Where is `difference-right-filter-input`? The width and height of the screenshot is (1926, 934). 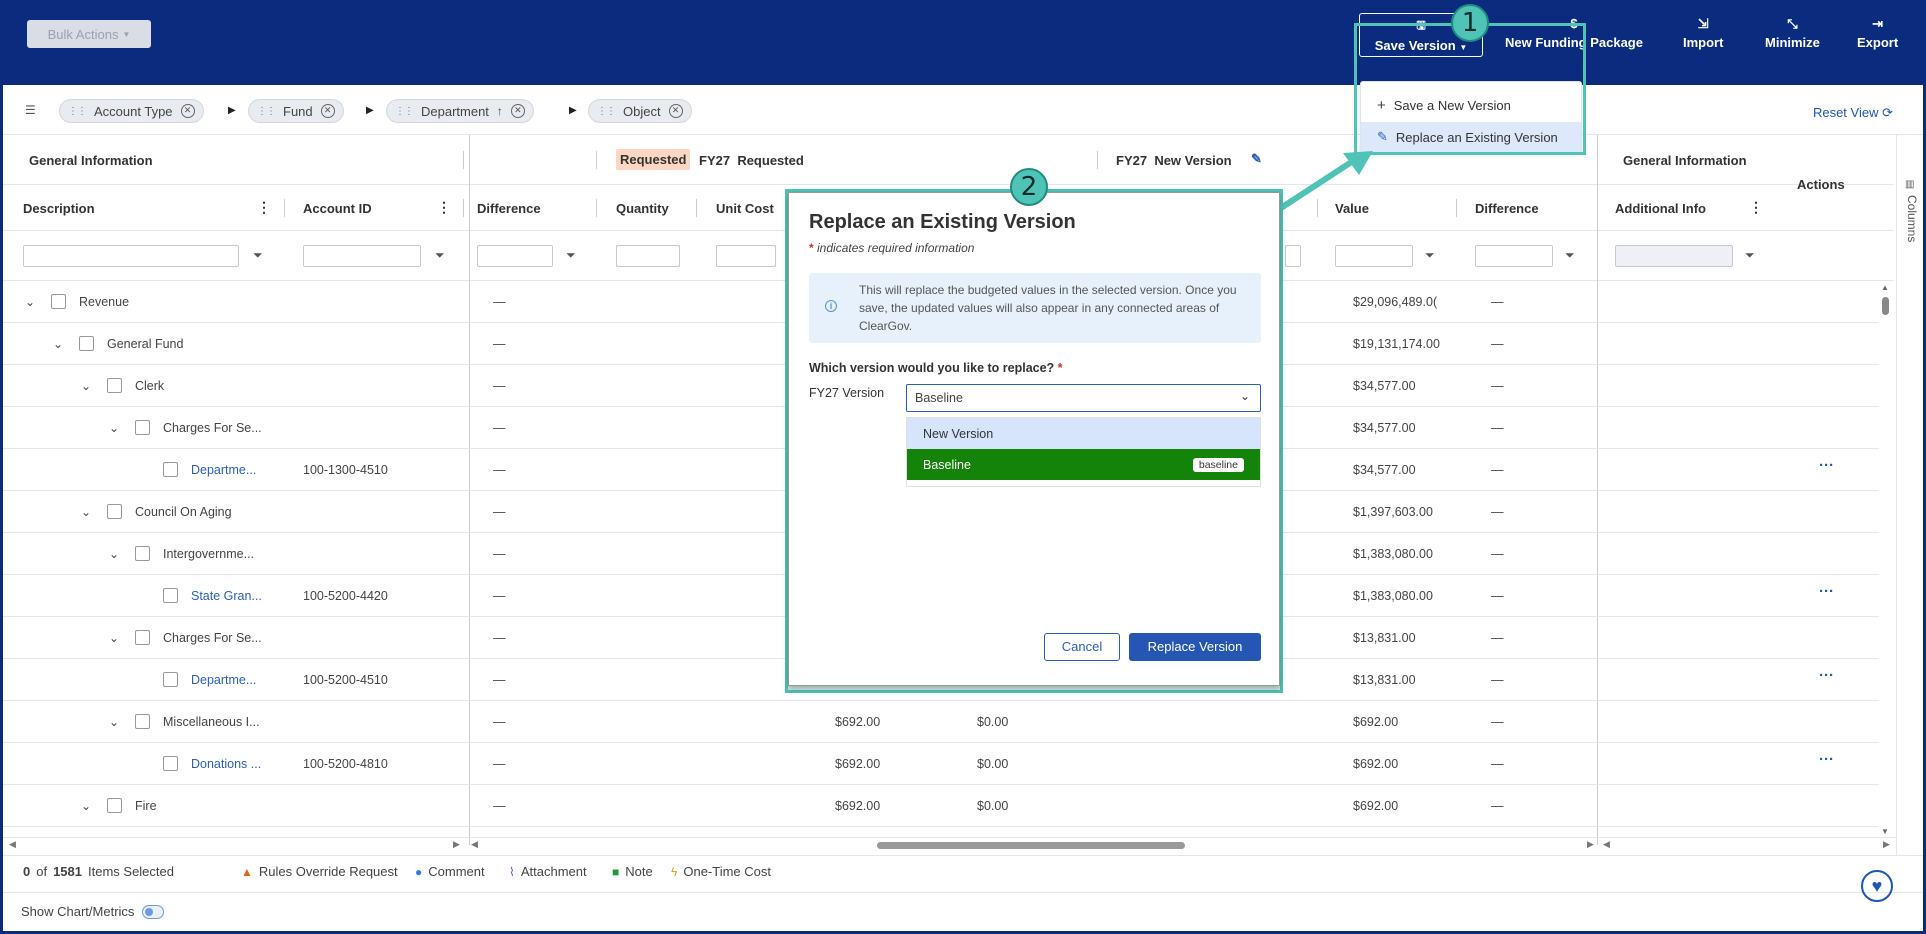 difference-right-filter-input is located at coordinates (1514, 256).